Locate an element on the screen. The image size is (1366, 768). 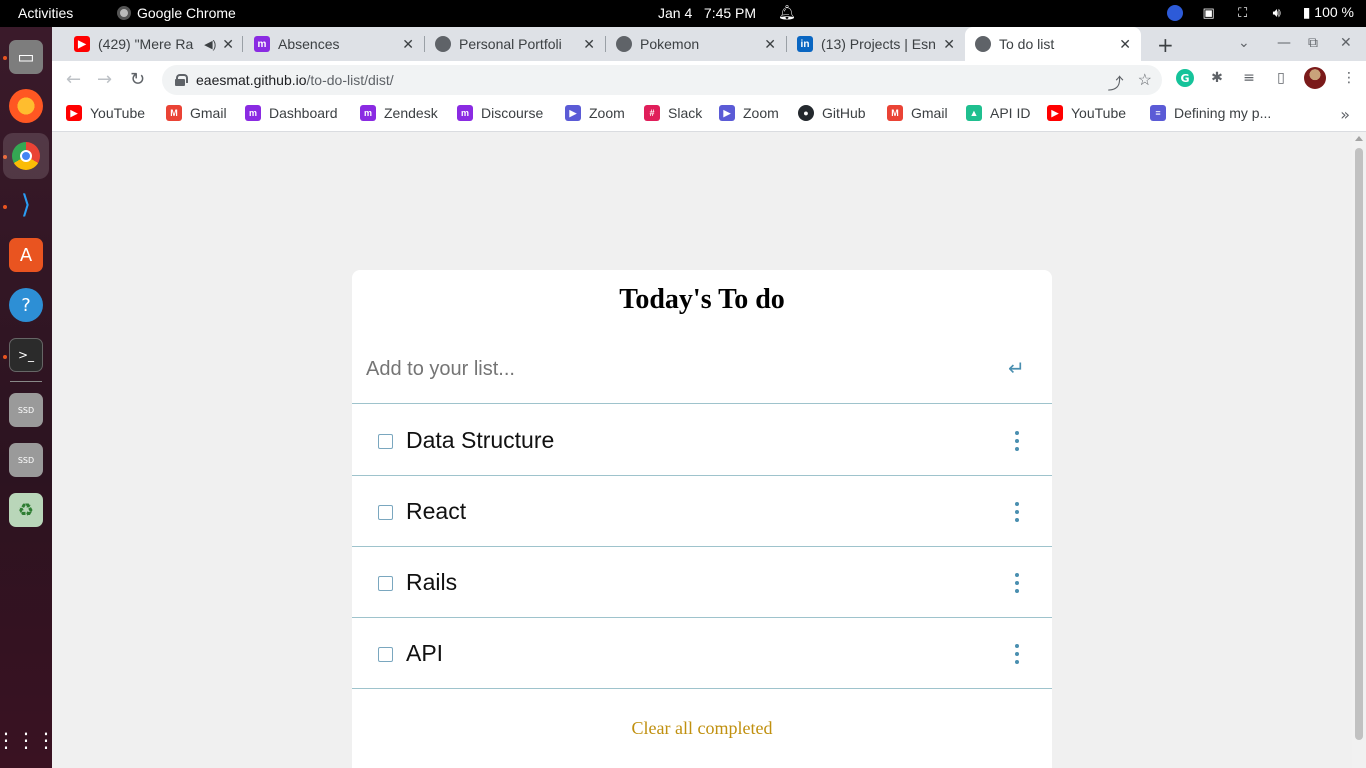
share-icon: ⤴ is located at coordinates (1116, 82).